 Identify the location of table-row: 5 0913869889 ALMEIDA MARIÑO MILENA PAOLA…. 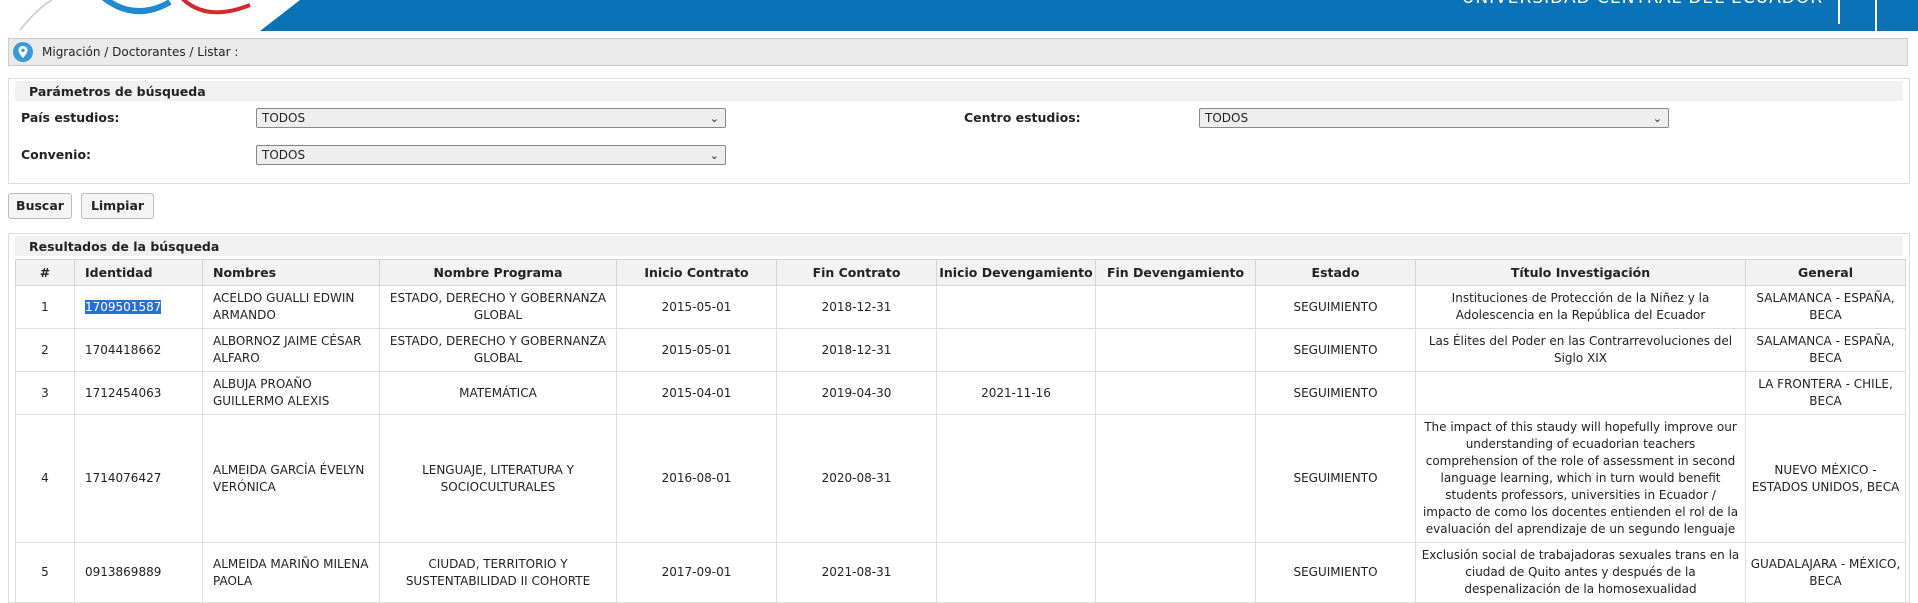
(960, 572).